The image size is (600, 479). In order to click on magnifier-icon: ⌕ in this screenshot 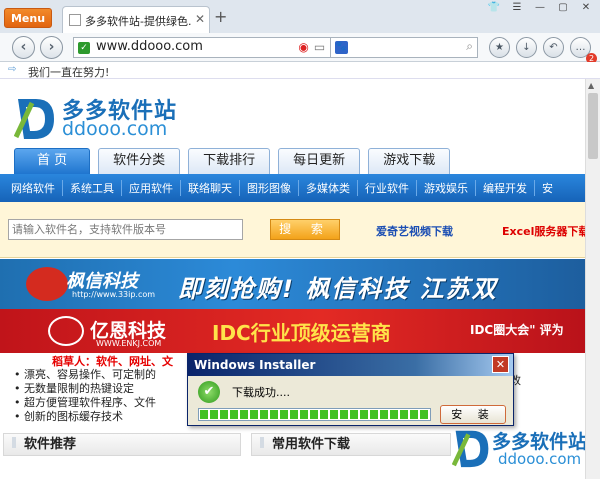, I will do `click(469, 46)`.